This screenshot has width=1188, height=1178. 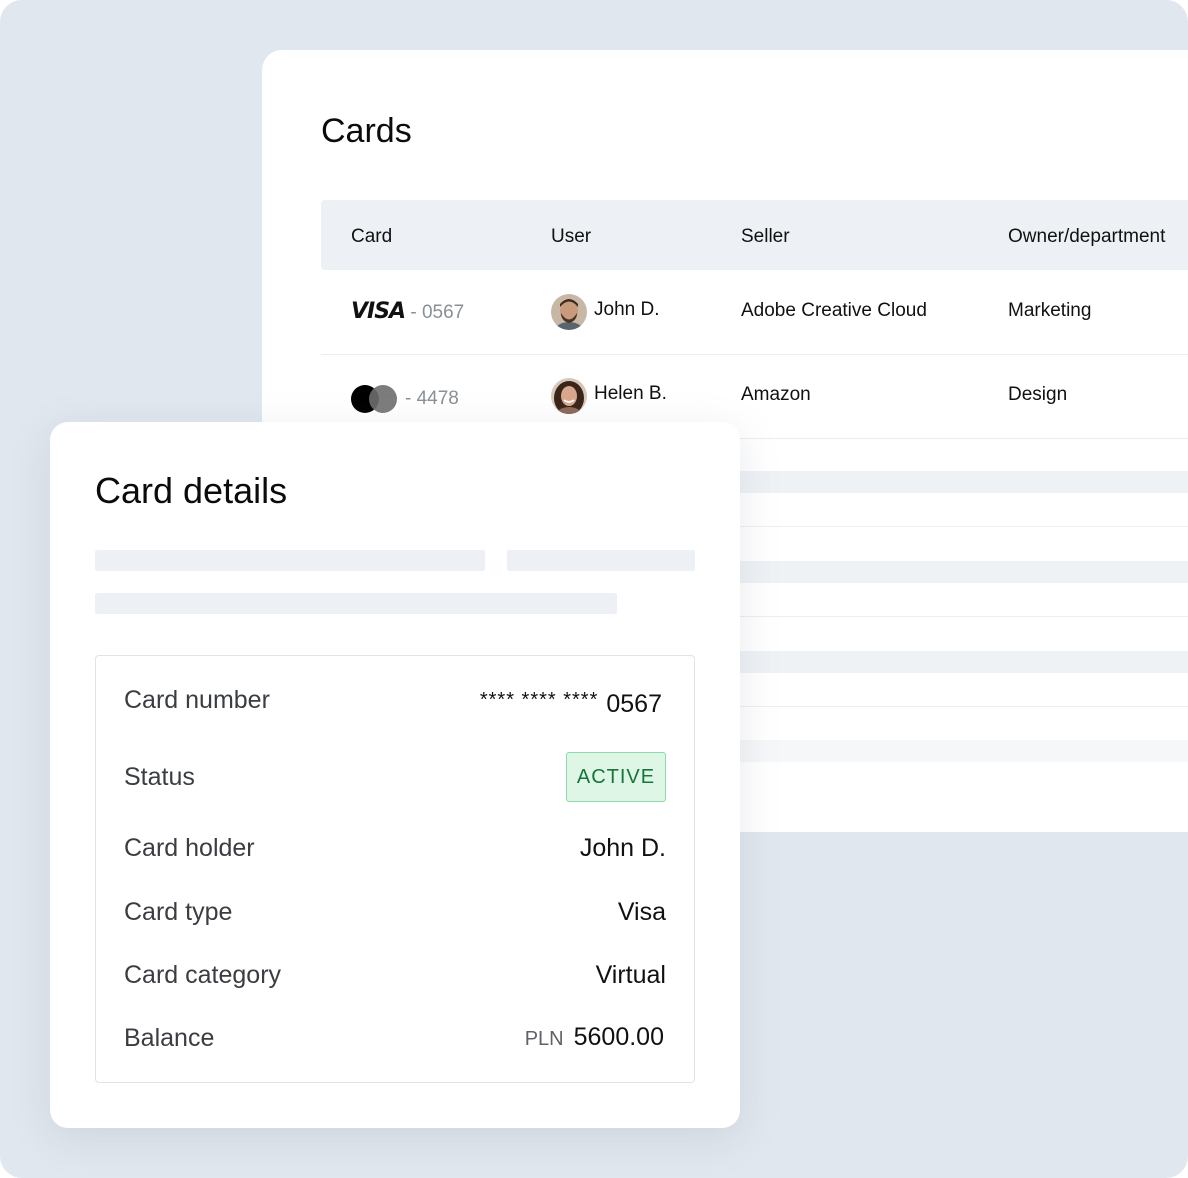 What do you see at coordinates (366, 131) in the screenshot?
I see `page-title: Cards` at bounding box center [366, 131].